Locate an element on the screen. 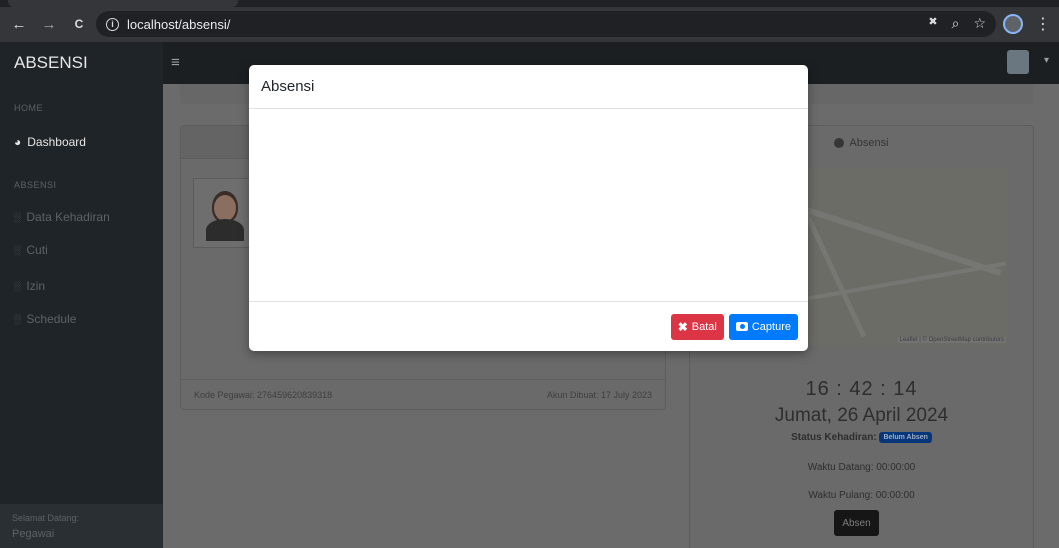 The image size is (1059, 548). brand-logo: ABSENSI is located at coordinates (81, 63).